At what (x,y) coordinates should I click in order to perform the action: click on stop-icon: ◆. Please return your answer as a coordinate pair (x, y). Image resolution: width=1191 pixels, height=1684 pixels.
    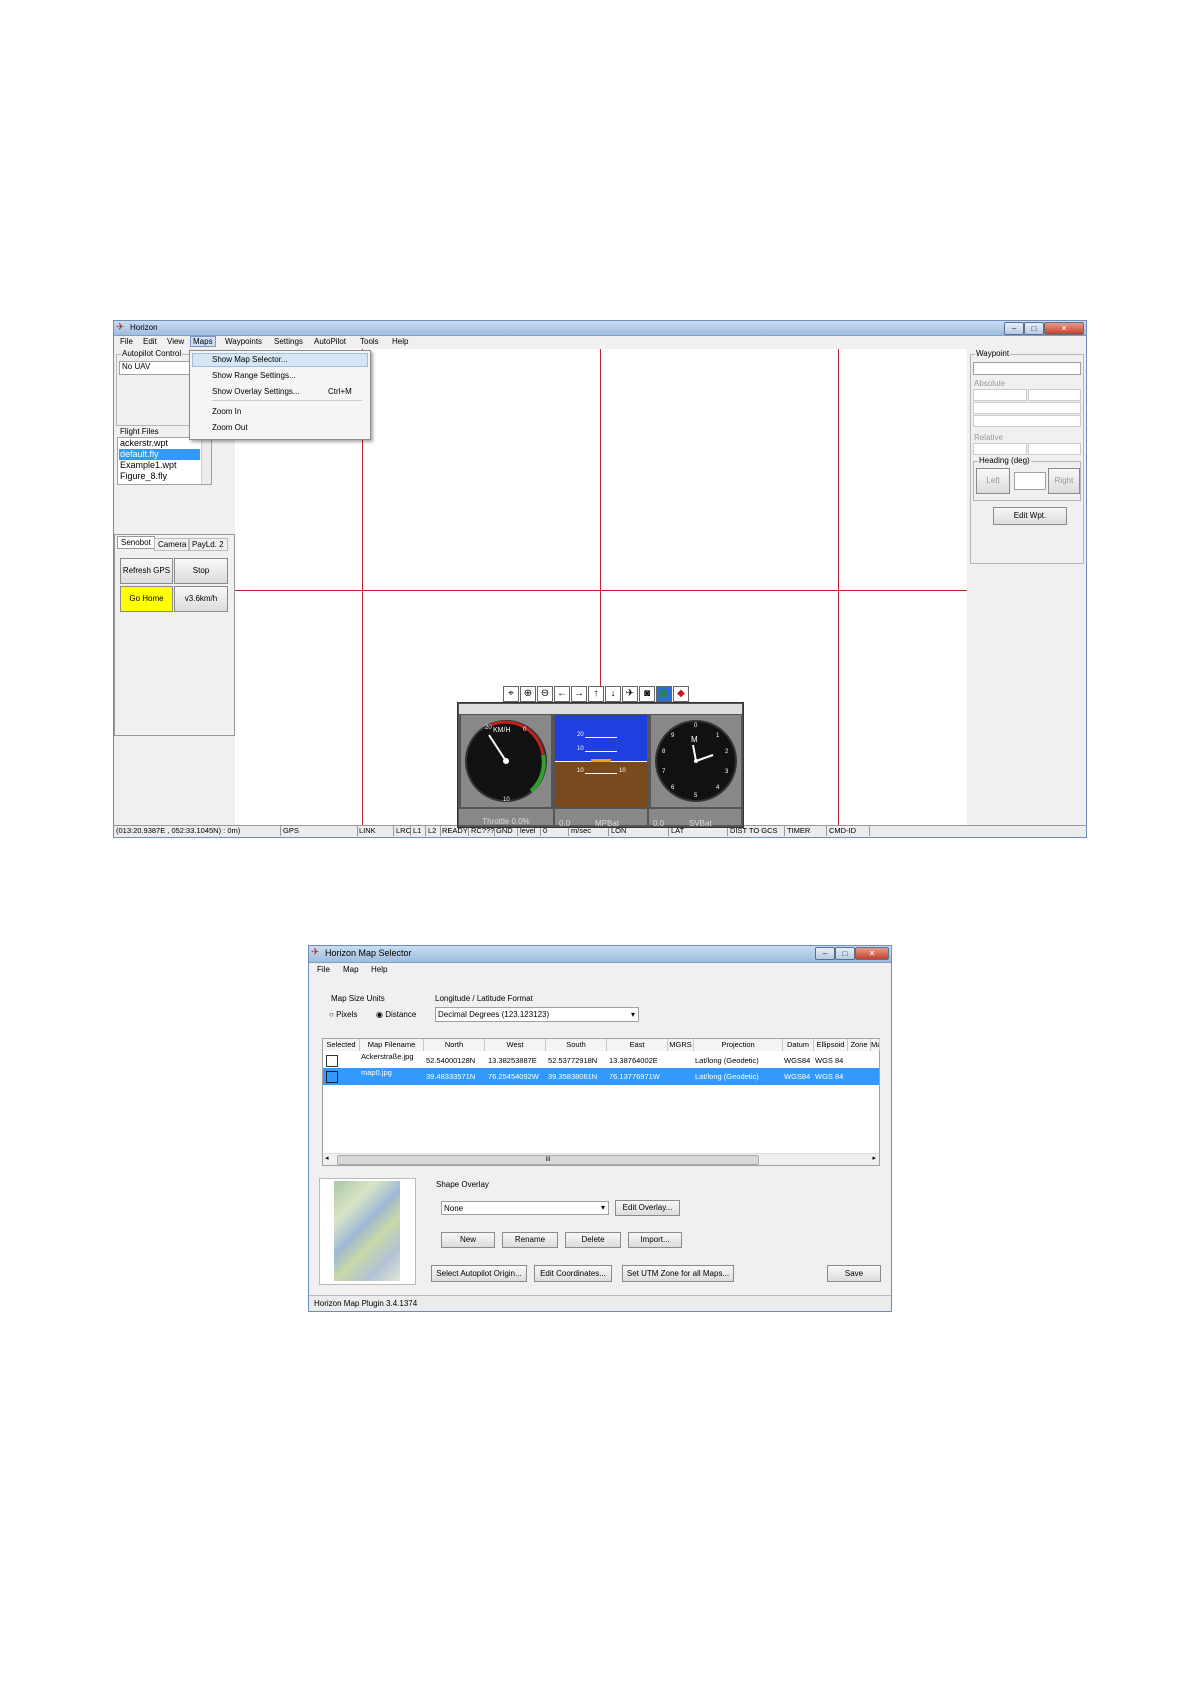
    Looking at the image, I should click on (681, 694).